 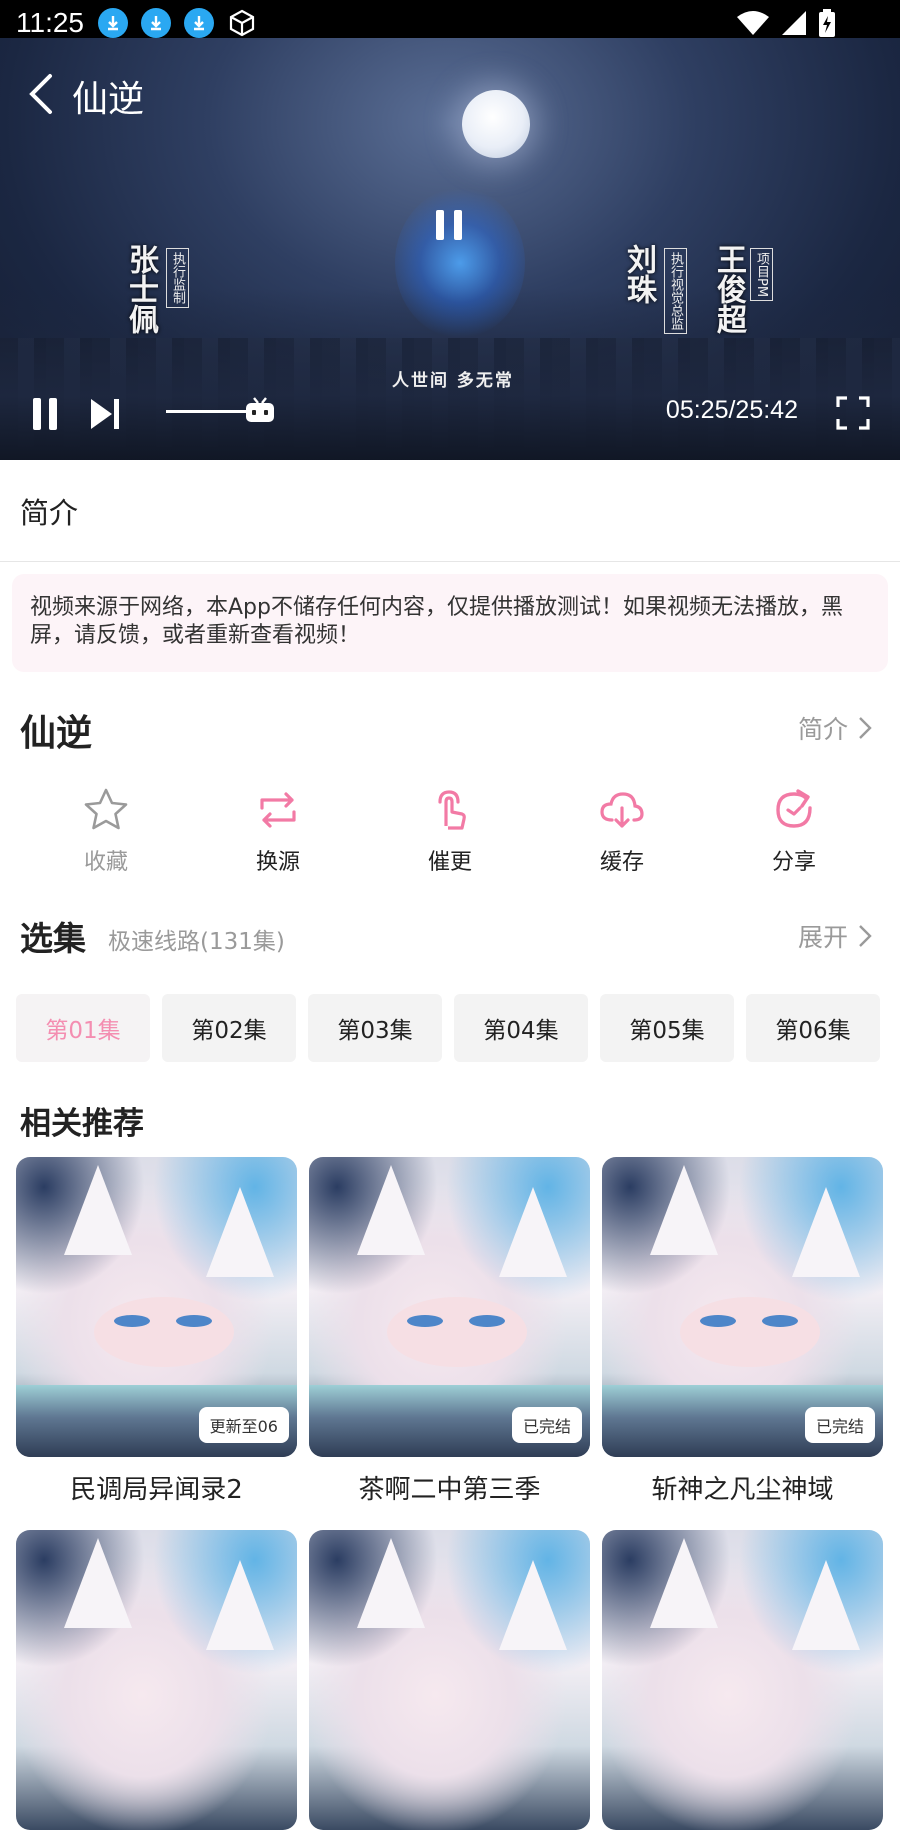 What do you see at coordinates (277, 862) in the screenshot?
I see `switch-source-label: 换源` at bounding box center [277, 862].